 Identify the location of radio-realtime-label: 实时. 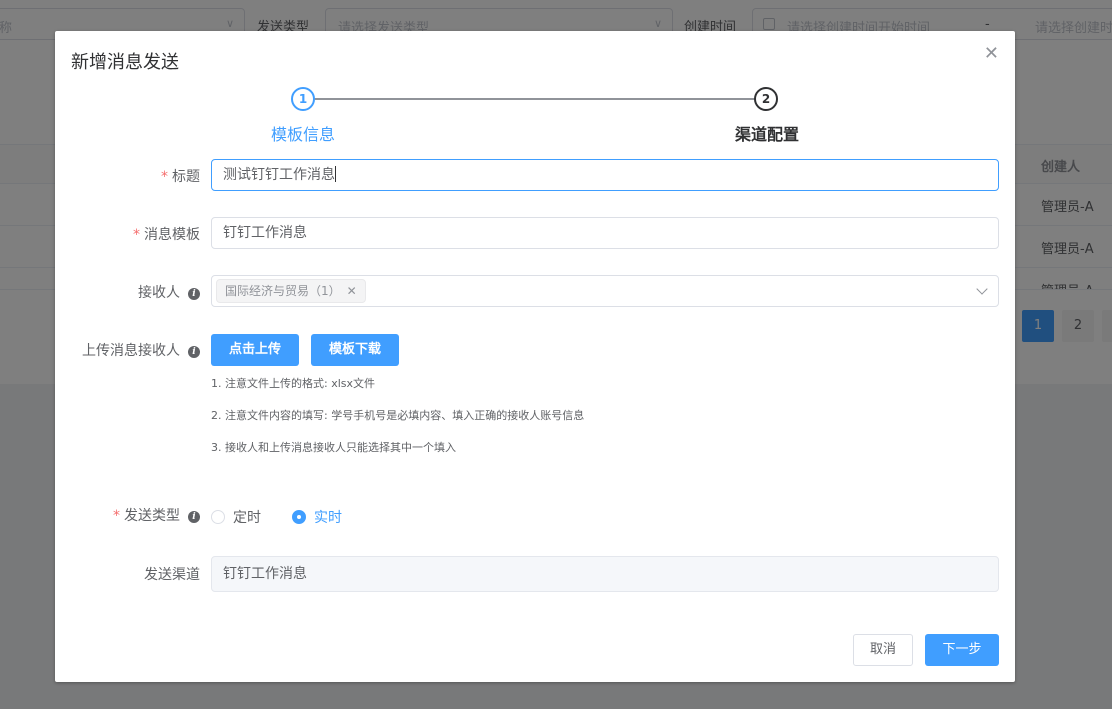
(328, 518).